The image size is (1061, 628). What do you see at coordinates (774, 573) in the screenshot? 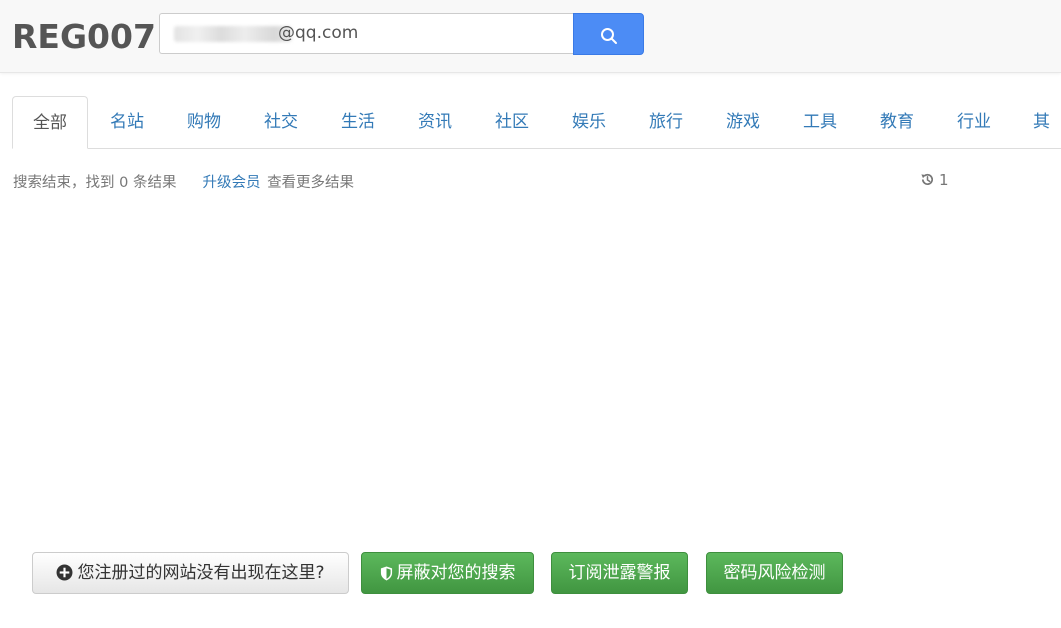
I see `password-check-button: 密码风险检测` at bounding box center [774, 573].